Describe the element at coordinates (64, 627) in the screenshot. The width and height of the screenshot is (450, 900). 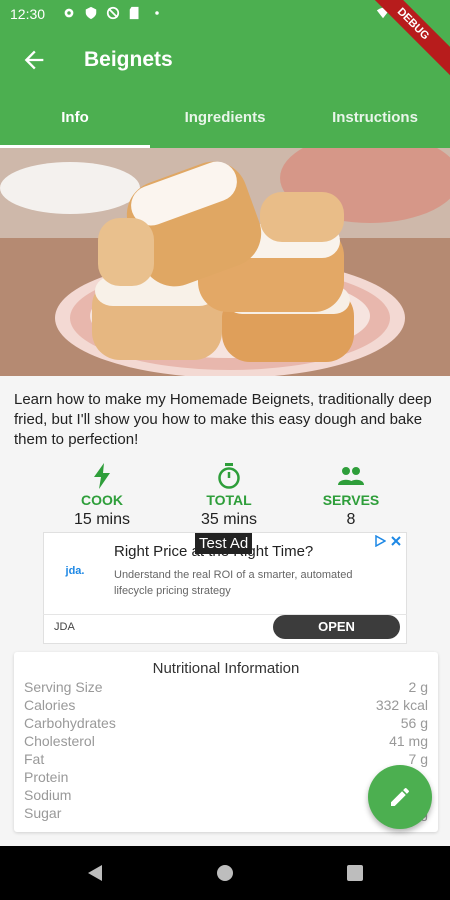
I see `ad-brand: JDA` at that location.